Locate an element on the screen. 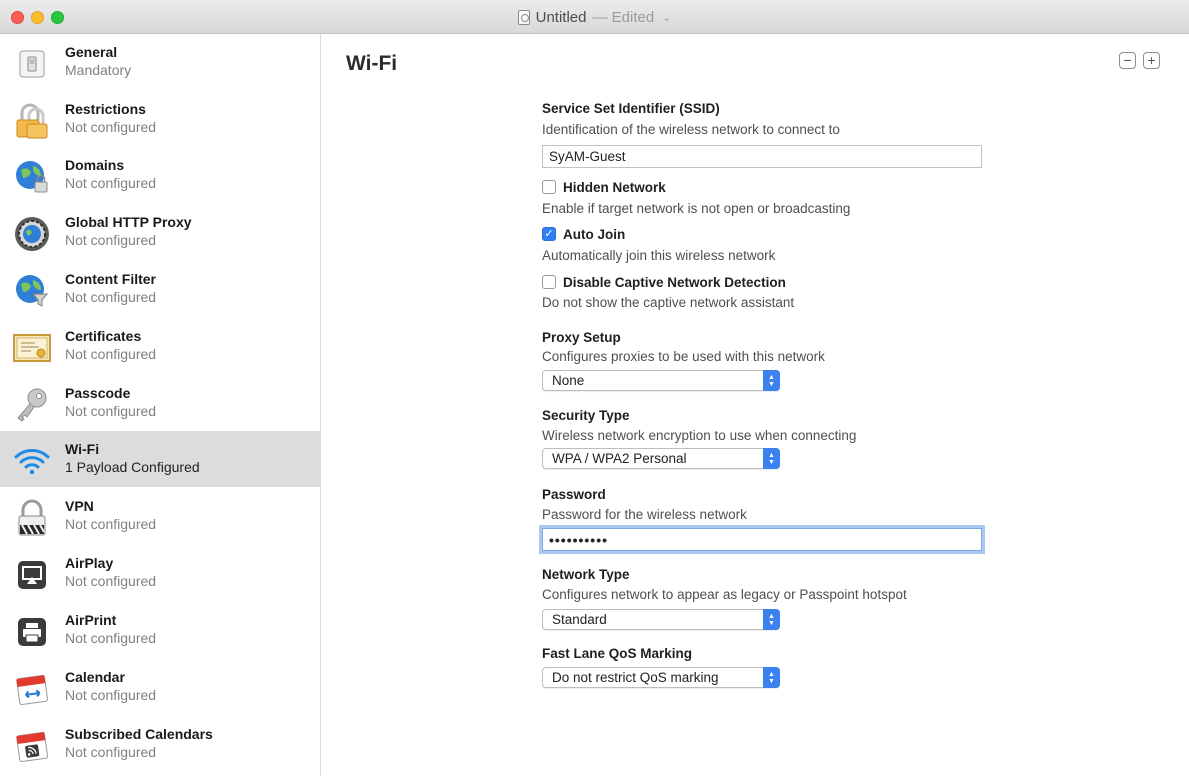 The image size is (1189, 776). password-field: •••••••••• is located at coordinates (762, 539).